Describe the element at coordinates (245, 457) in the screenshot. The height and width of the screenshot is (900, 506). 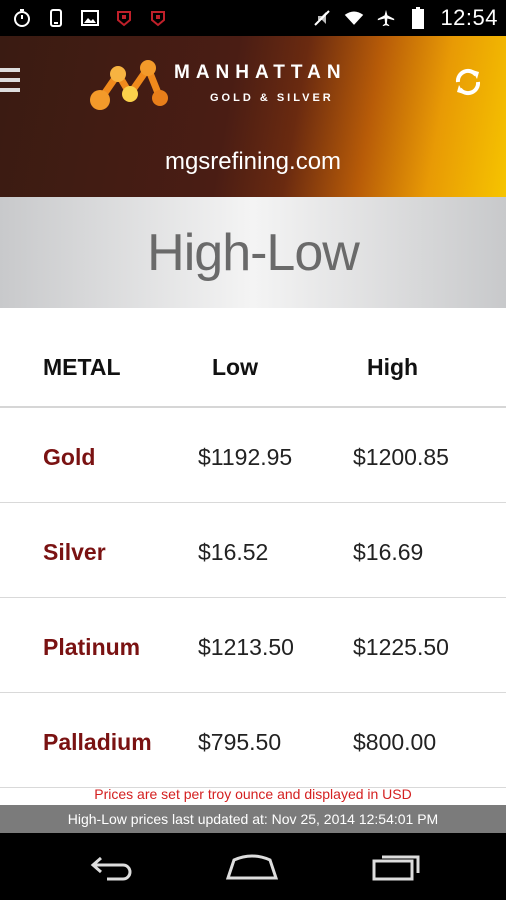
I see `low-price: $1192.95` at that location.